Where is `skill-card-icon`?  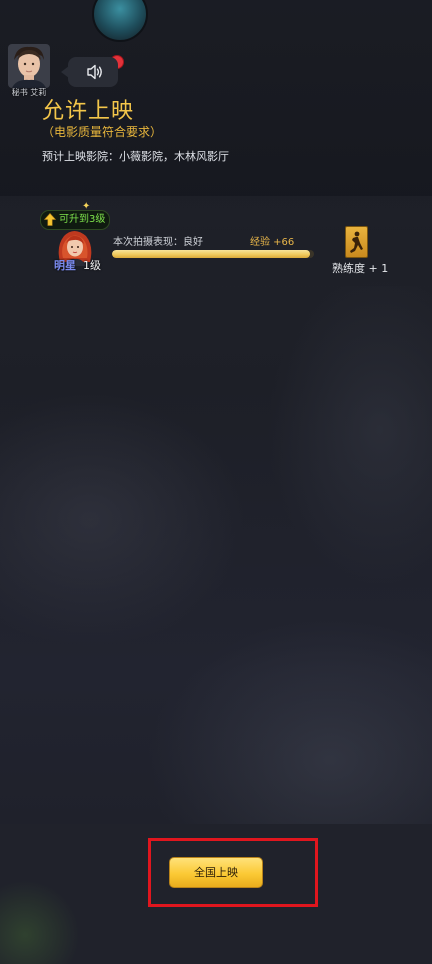 skill-card-icon is located at coordinates (356, 242).